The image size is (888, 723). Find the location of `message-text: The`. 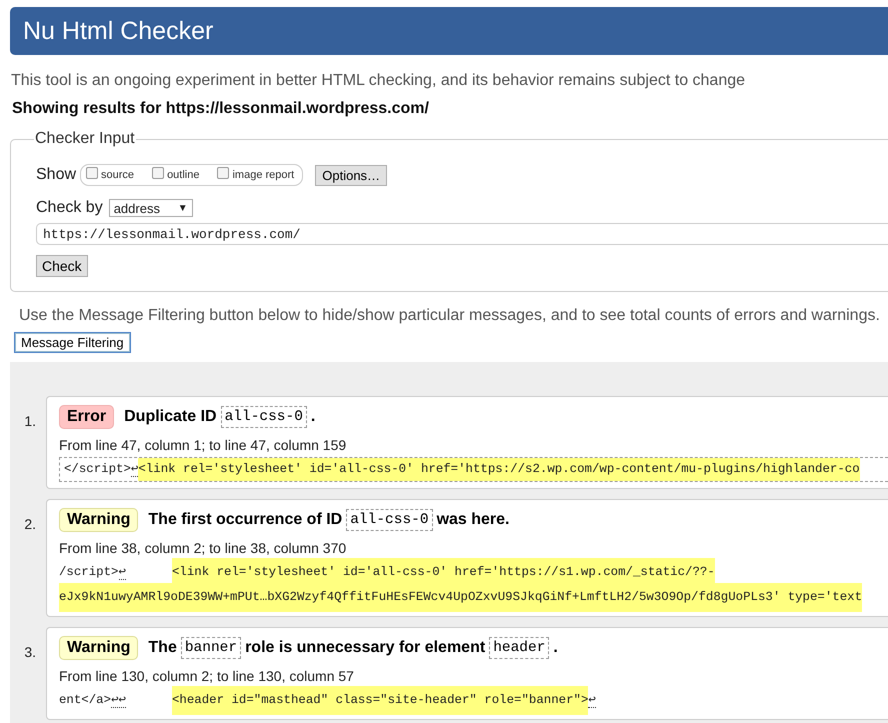

message-text: The is located at coordinates (162, 648).